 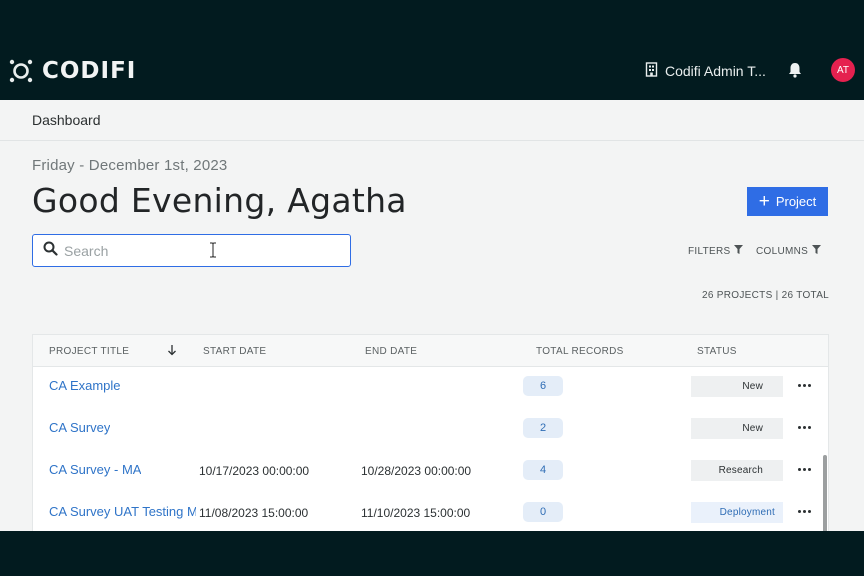 What do you see at coordinates (430, 388) in the screenshot?
I see `table-row: CA Example 6 New` at bounding box center [430, 388].